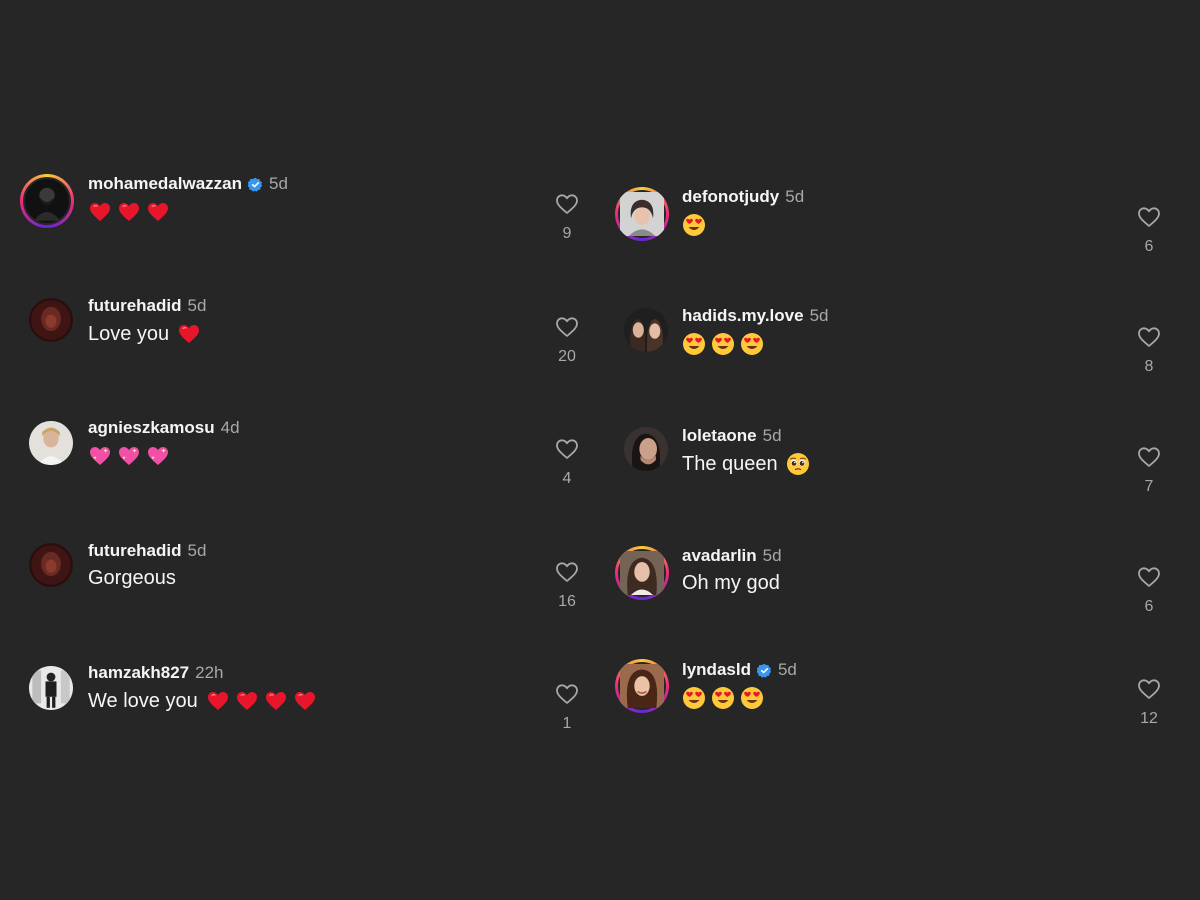  I want to click on comment-item: mohamedalwazzan 5d 9, so click(300, 206).